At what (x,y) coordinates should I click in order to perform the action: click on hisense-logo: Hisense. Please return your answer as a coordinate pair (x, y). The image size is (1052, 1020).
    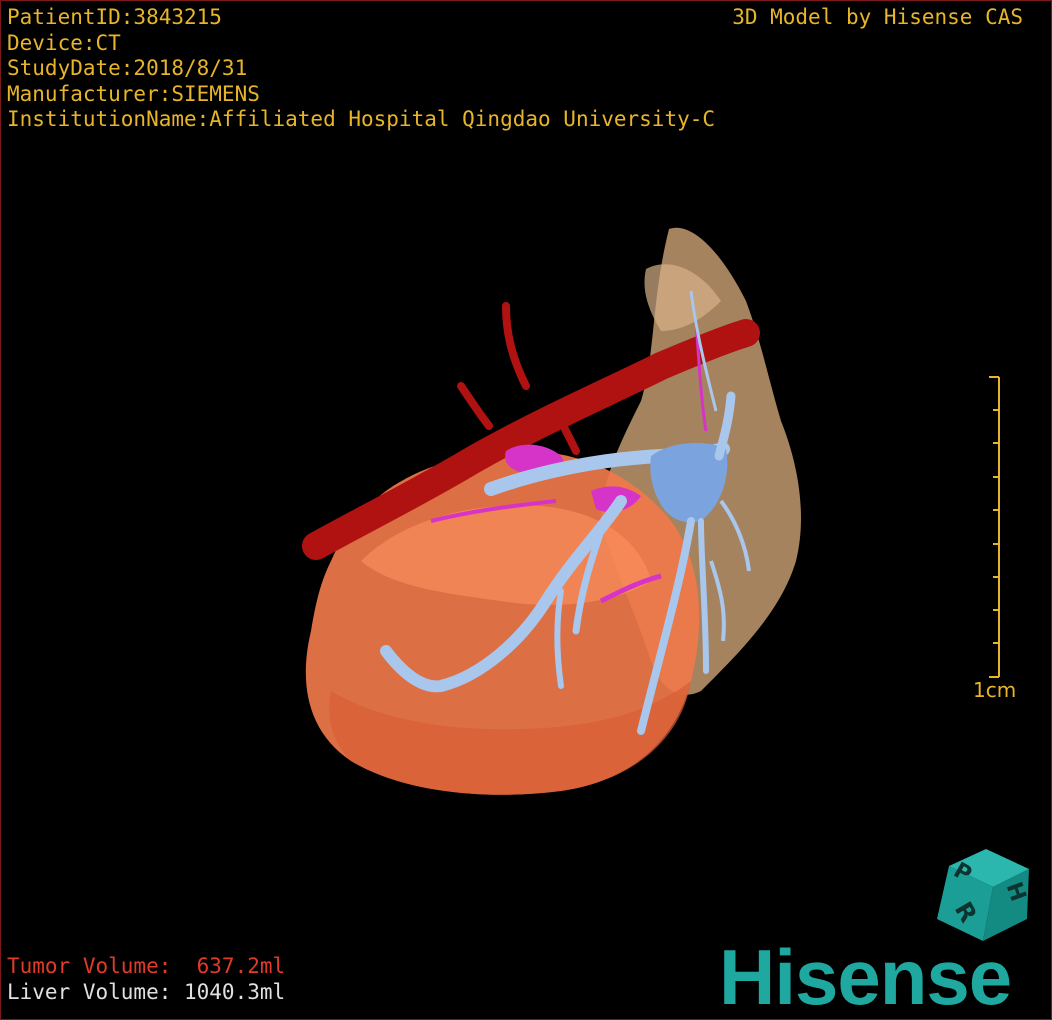
    Looking at the image, I should click on (865, 976).